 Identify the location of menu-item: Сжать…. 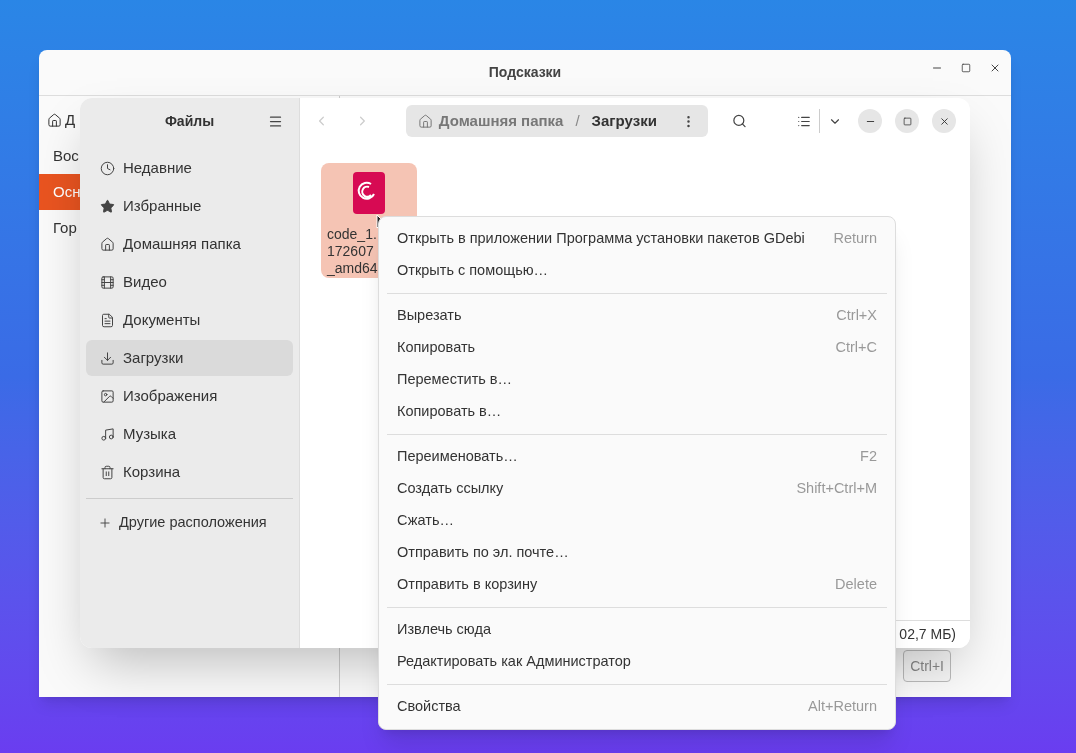
(637, 521).